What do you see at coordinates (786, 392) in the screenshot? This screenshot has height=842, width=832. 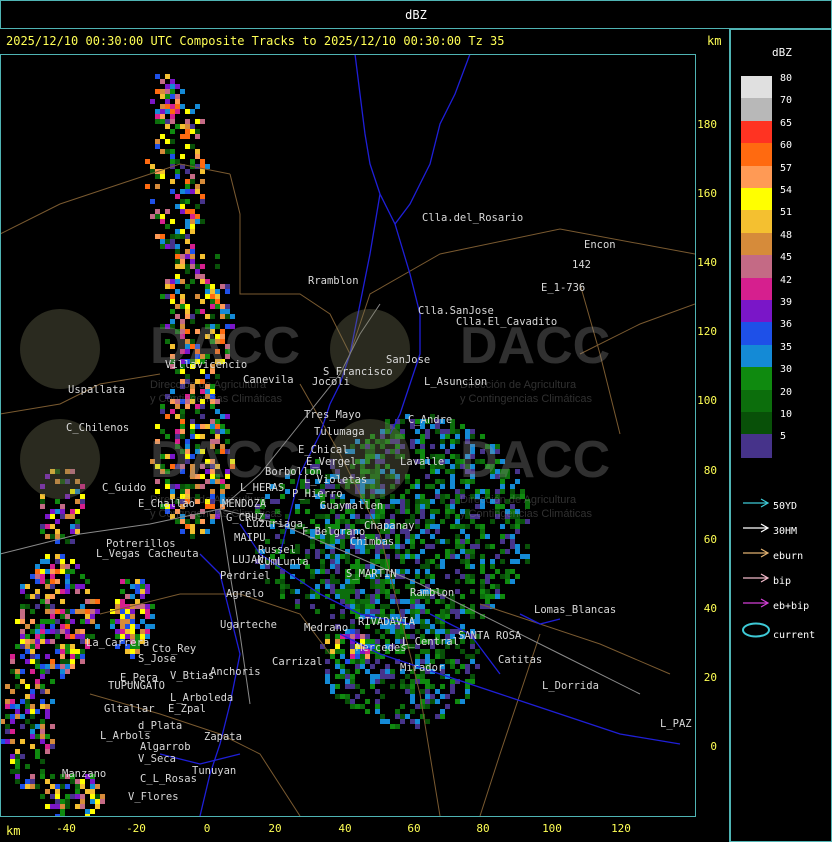 I see `legend-level-label: 20` at bounding box center [786, 392].